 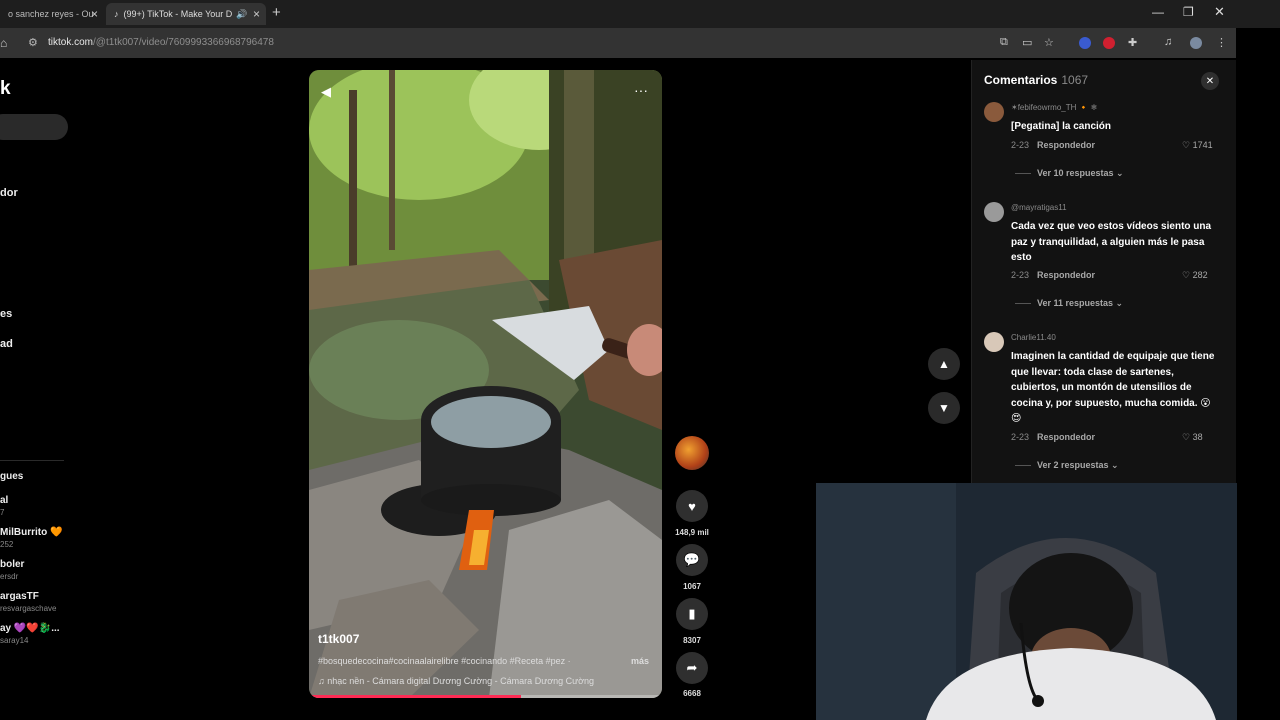 What do you see at coordinates (6, 344) in the screenshot?
I see `sidebar-item: ad` at bounding box center [6, 344].